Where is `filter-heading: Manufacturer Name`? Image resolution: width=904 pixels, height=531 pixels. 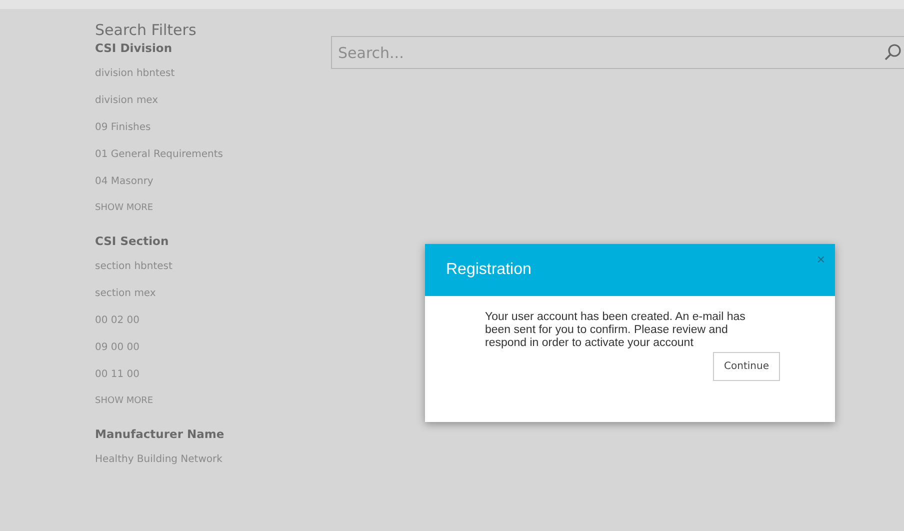 filter-heading: Manufacturer Name is located at coordinates (159, 434).